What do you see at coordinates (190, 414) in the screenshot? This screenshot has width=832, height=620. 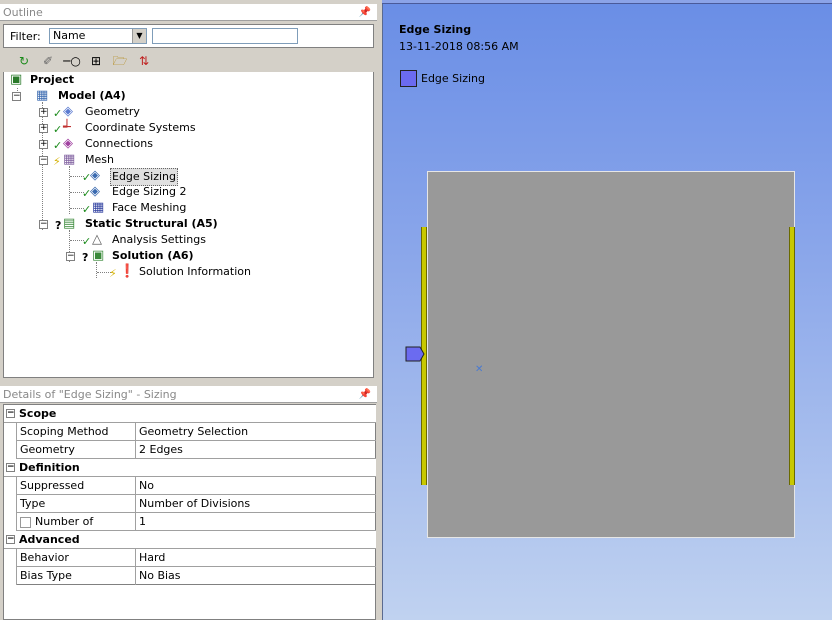 I see `group-scope: − Scope` at bounding box center [190, 414].